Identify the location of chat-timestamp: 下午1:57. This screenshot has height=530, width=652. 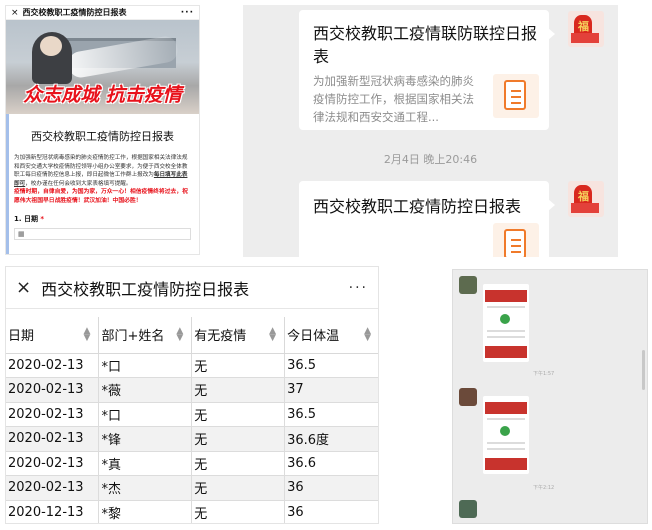
(544, 374).